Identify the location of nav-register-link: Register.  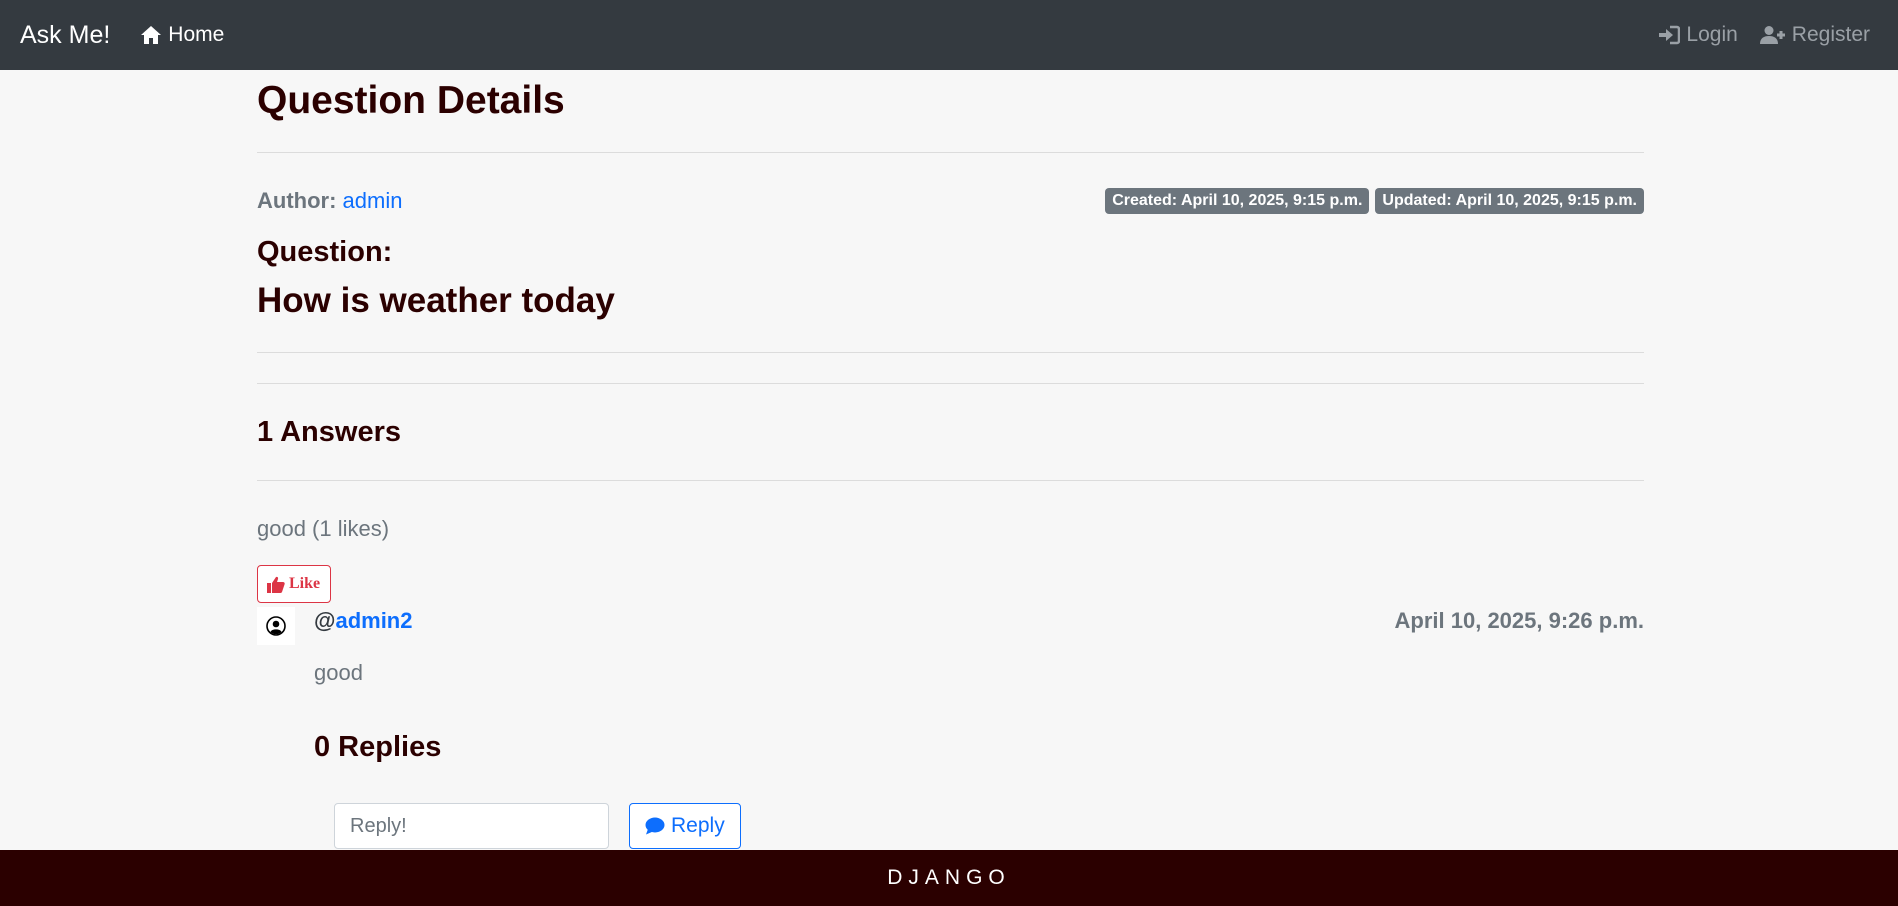
(1814, 35).